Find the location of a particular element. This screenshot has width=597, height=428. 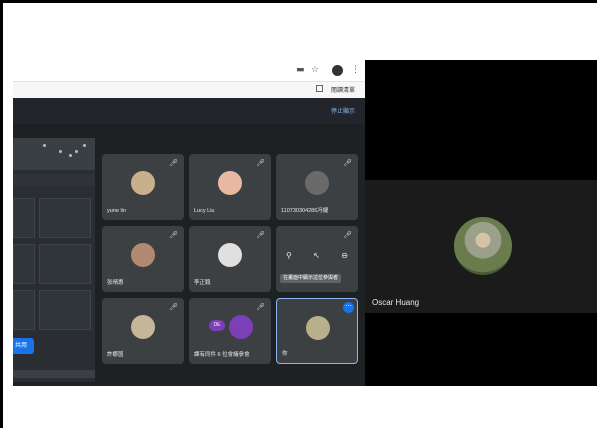

meet-top-bar: 停止顯示 is located at coordinates (189, 111).